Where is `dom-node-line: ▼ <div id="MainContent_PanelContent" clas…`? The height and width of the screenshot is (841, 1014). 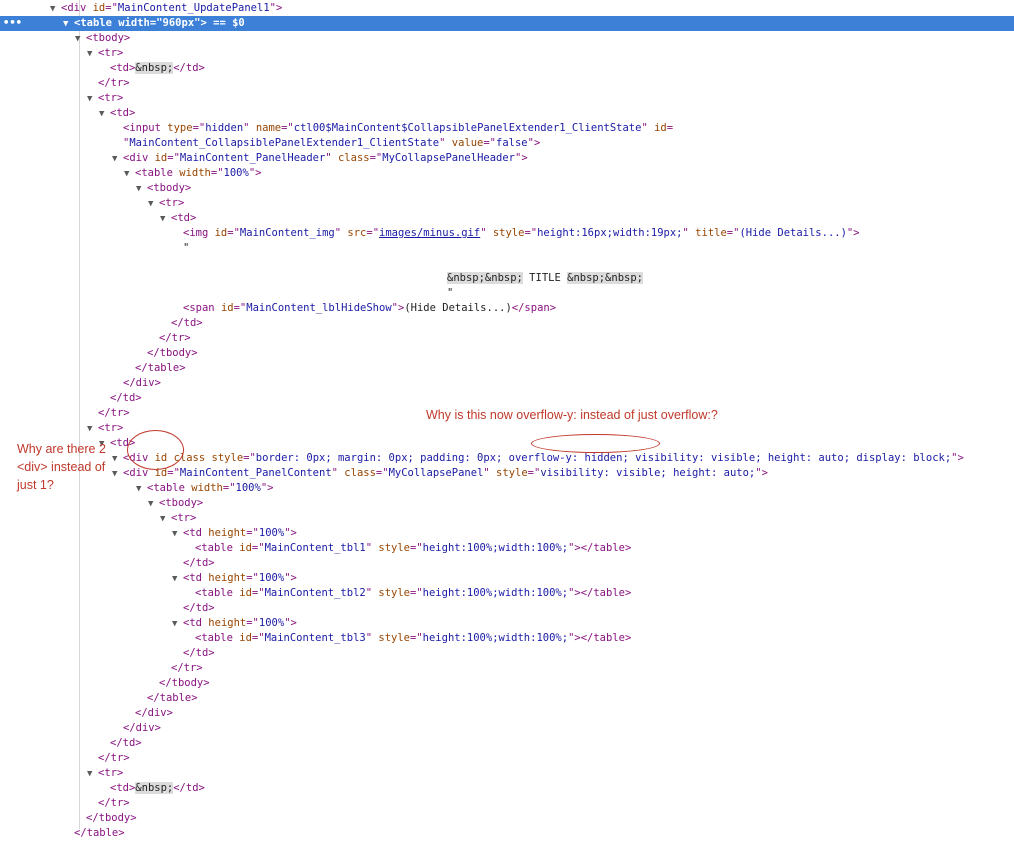
dom-node-line: ▼ <div id="MainContent_PanelContent" clas… is located at coordinates (440, 473).